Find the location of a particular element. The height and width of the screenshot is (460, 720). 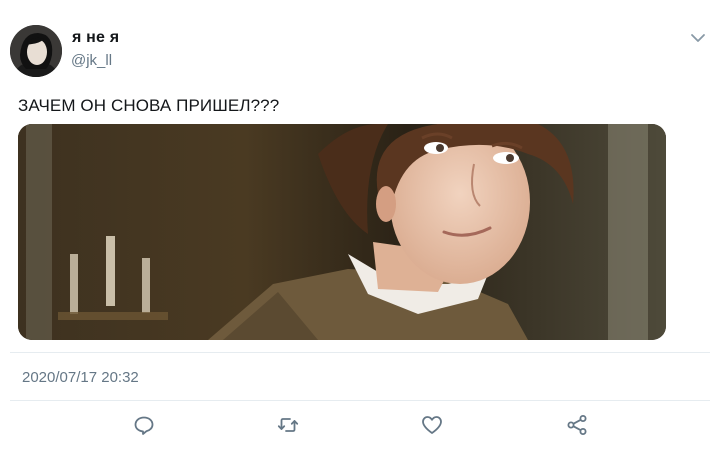

tweet-timestamp: 2020/07/17 20:32 is located at coordinates (80, 377).